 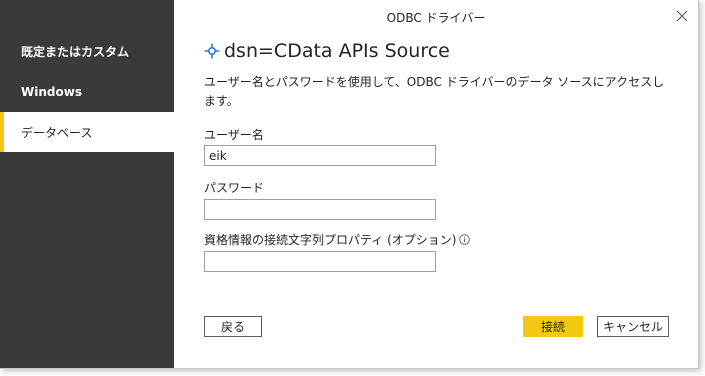 I want to click on dialog-title-text: ODBC ドライバー, so click(x=436, y=17).